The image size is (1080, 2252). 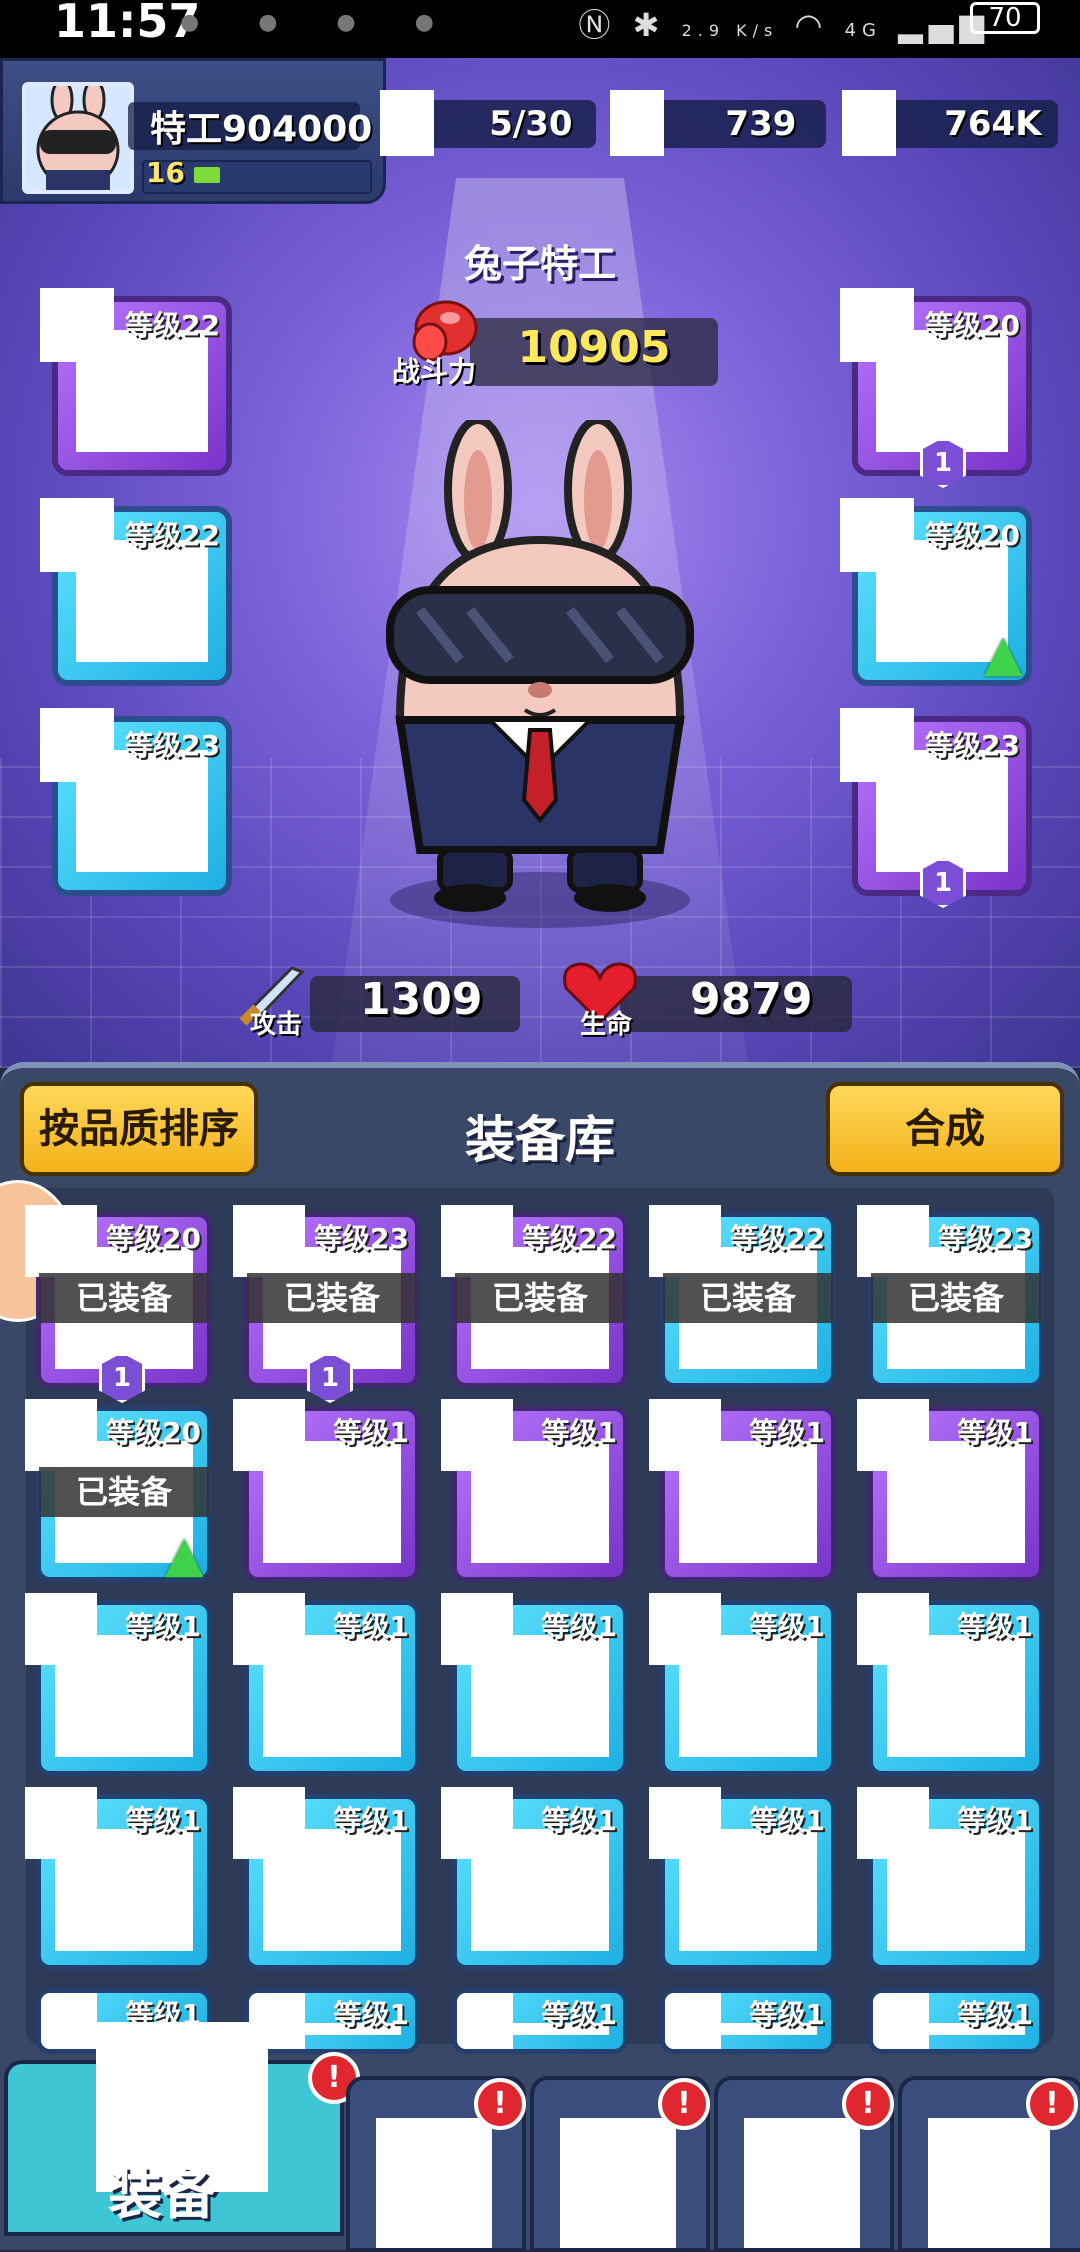 What do you see at coordinates (637, 123) in the screenshot?
I see `gem-icon` at bounding box center [637, 123].